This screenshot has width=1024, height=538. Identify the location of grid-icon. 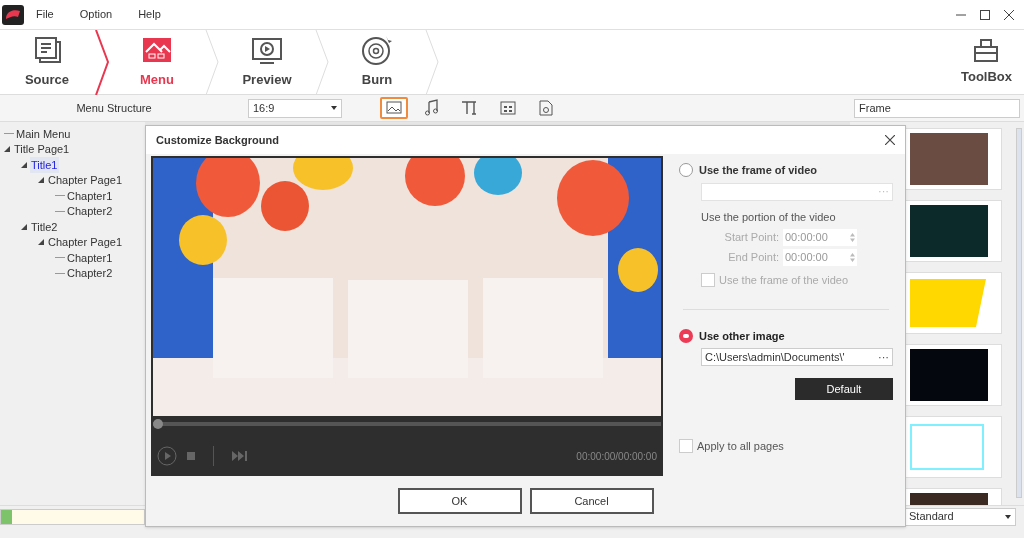
(508, 108).